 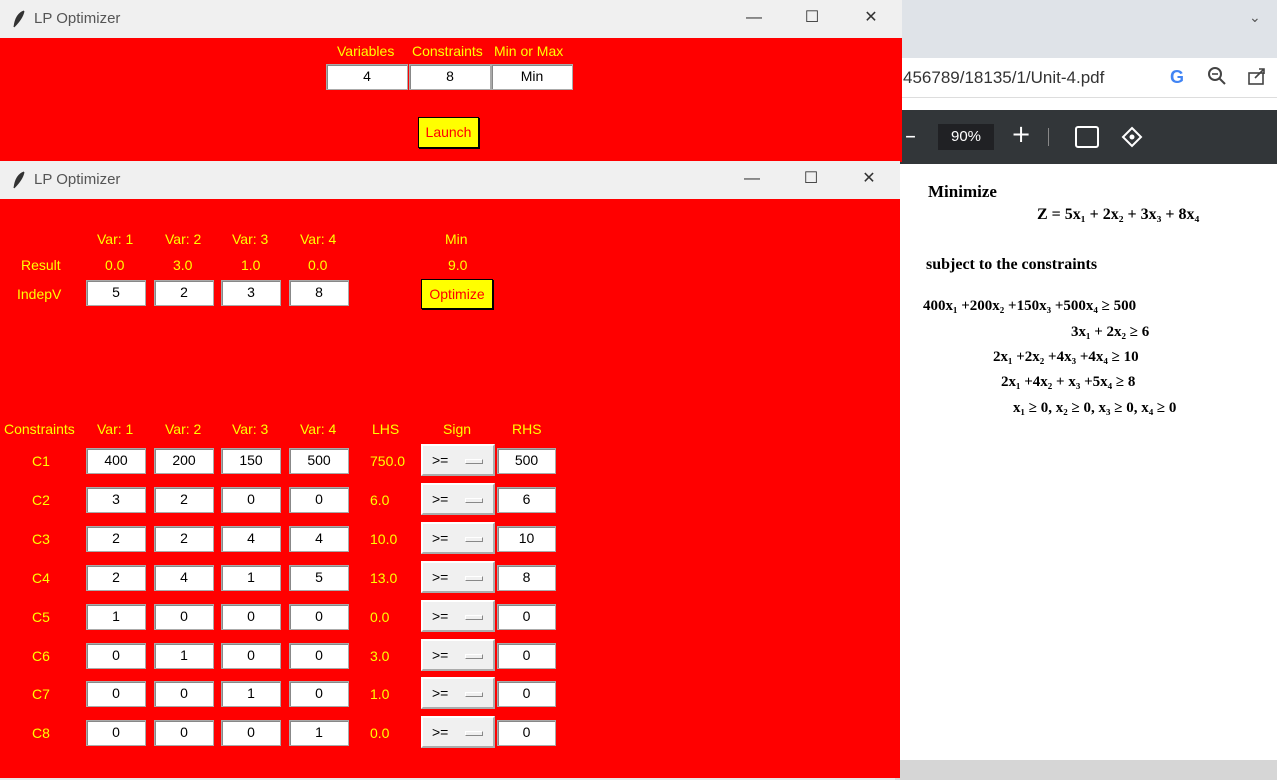 What do you see at coordinates (318, 239) in the screenshot?
I see `var-header: Var: 4` at bounding box center [318, 239].